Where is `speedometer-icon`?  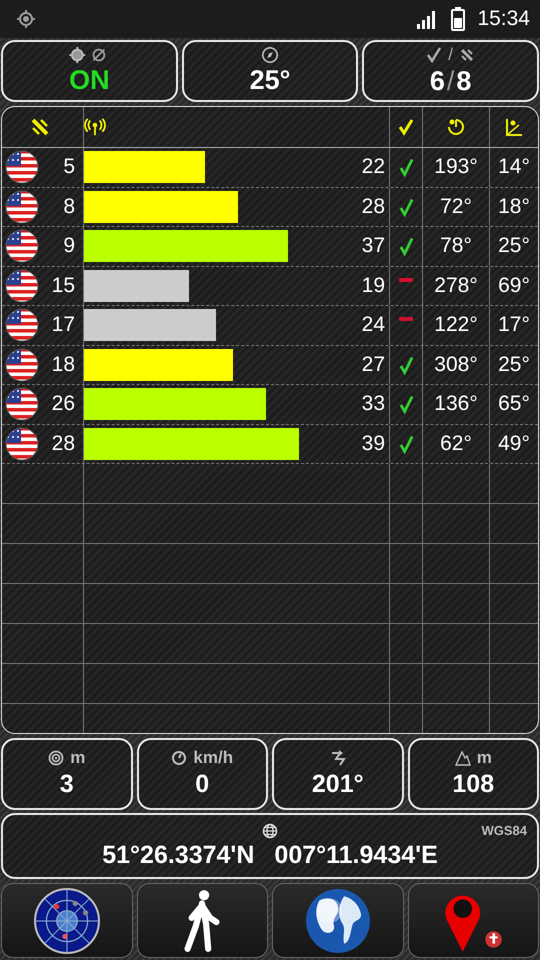
speedometer-icon is located at coordinates (179, 758).